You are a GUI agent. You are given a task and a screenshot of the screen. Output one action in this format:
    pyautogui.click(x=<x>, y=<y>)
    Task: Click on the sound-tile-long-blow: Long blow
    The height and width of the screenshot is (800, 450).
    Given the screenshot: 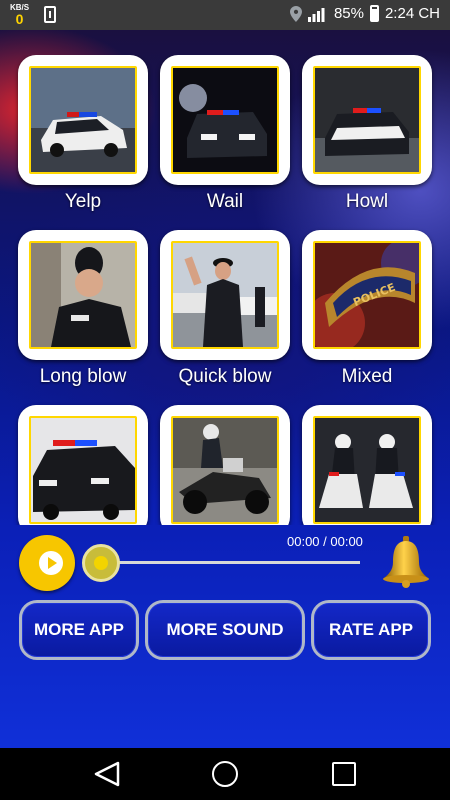 What is the action you would take?
    pyautogui.click(x=83, y=309)
    